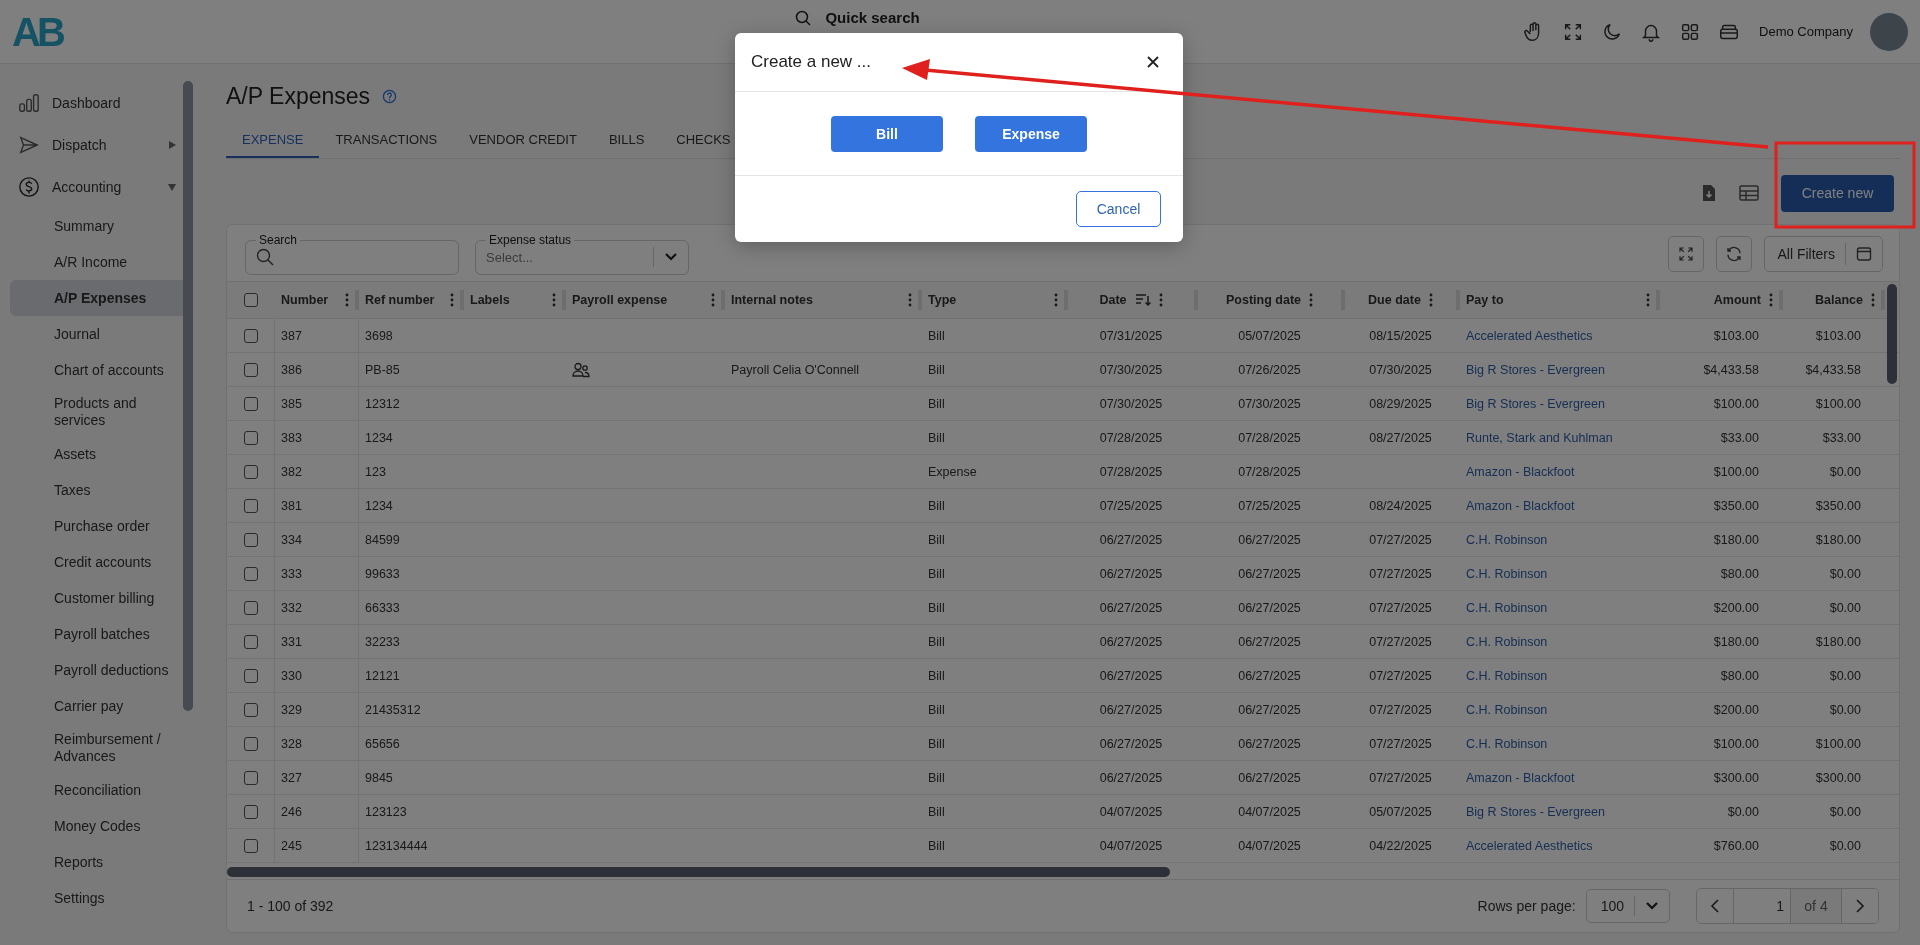 This screenshot has width=1920, height=945. What do you see at coordinates (1823, 254) in the screenshot?
I see `all-filters-button: All Filters` at bounding box center [1823, 254].